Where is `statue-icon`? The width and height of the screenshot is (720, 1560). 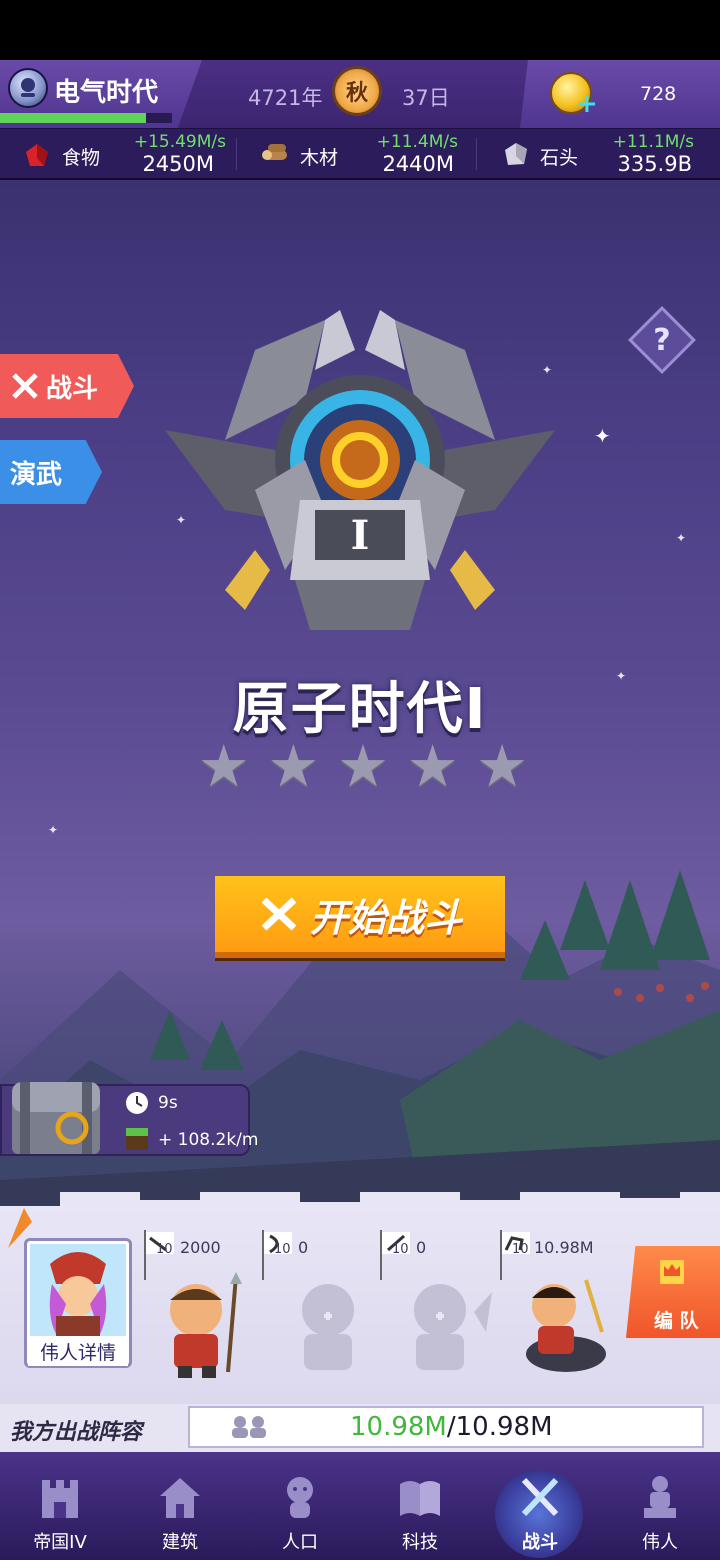
statue-icon is located at coordinates (660, 1497).